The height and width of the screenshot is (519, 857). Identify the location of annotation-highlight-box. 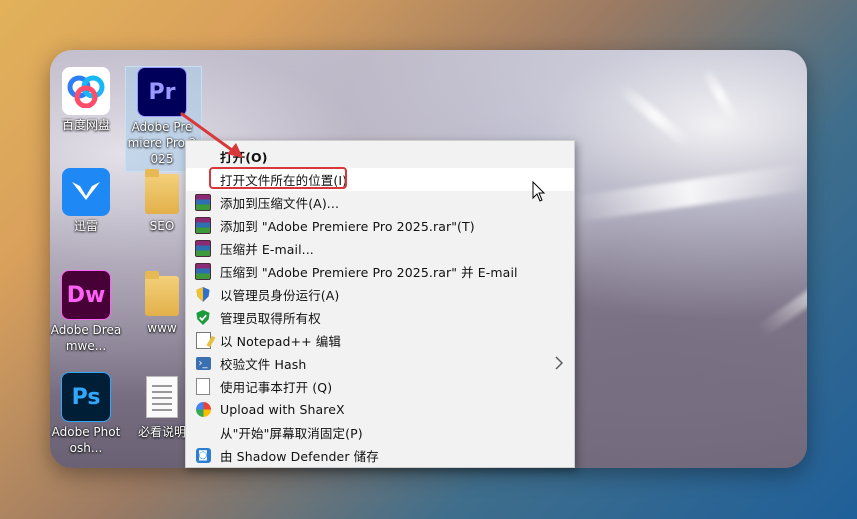
(278, 178).